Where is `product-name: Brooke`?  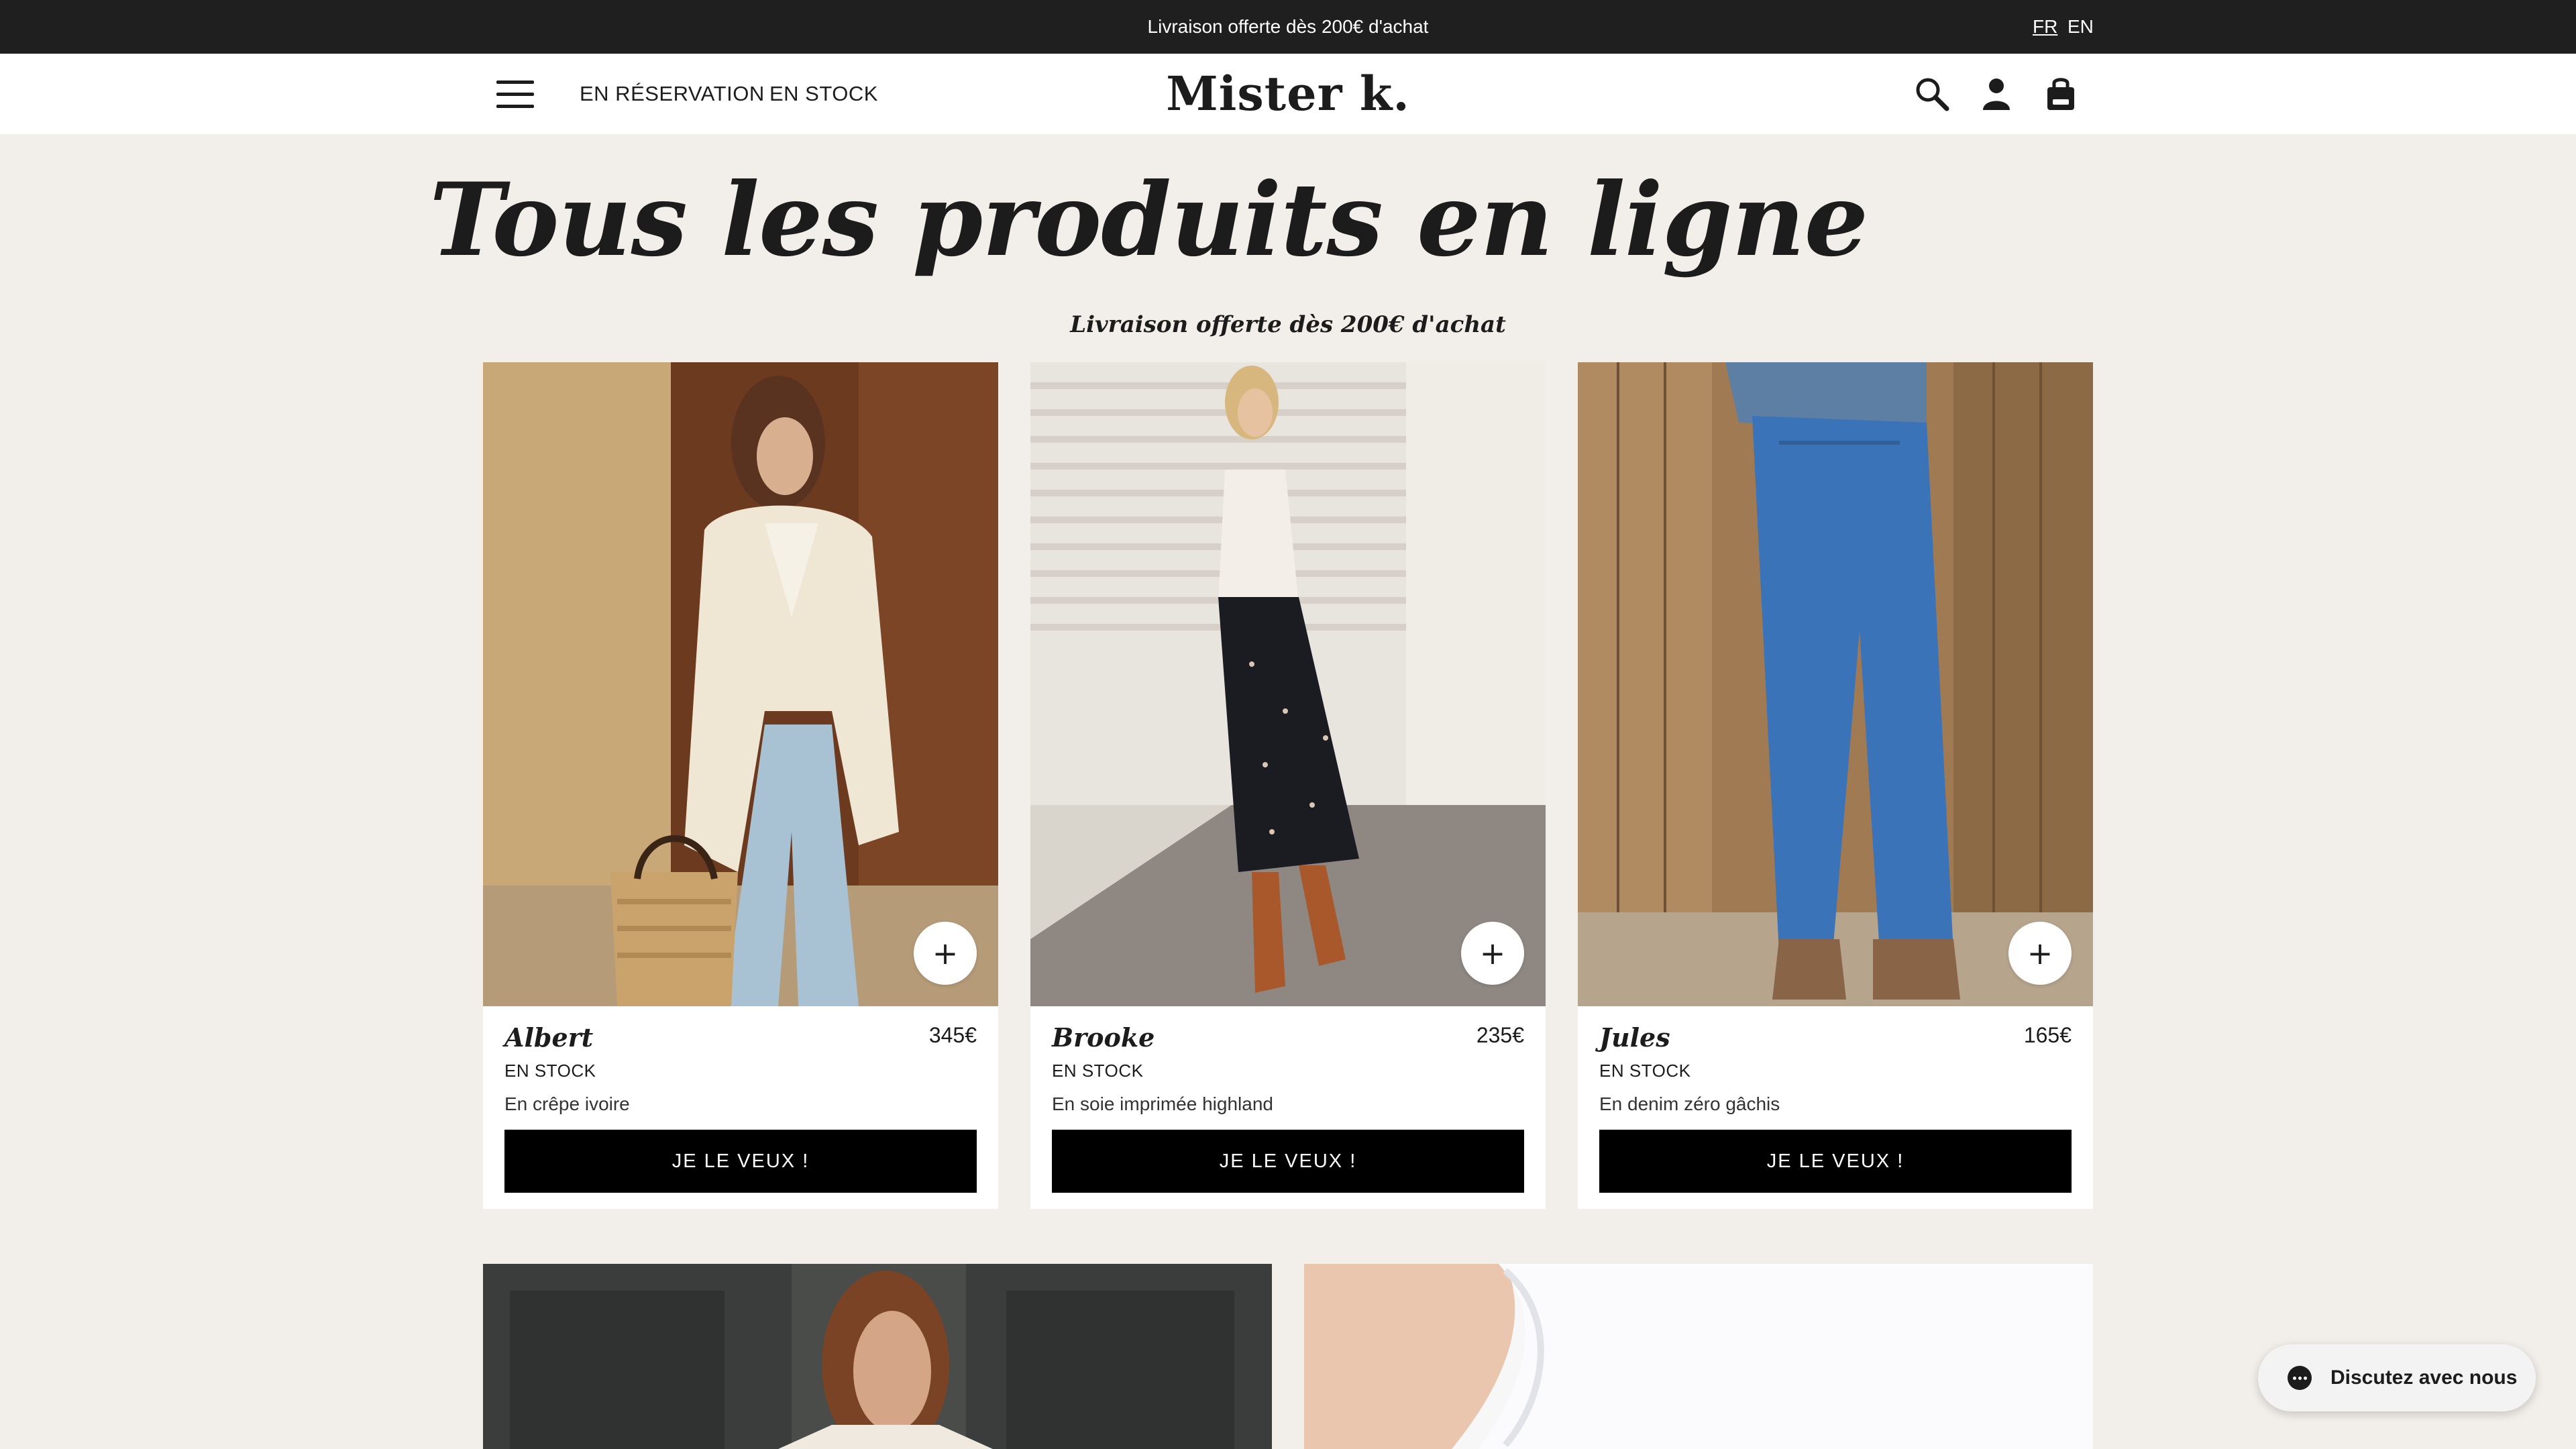 product-name: Brooke is located at coordinates (1103, 1038).